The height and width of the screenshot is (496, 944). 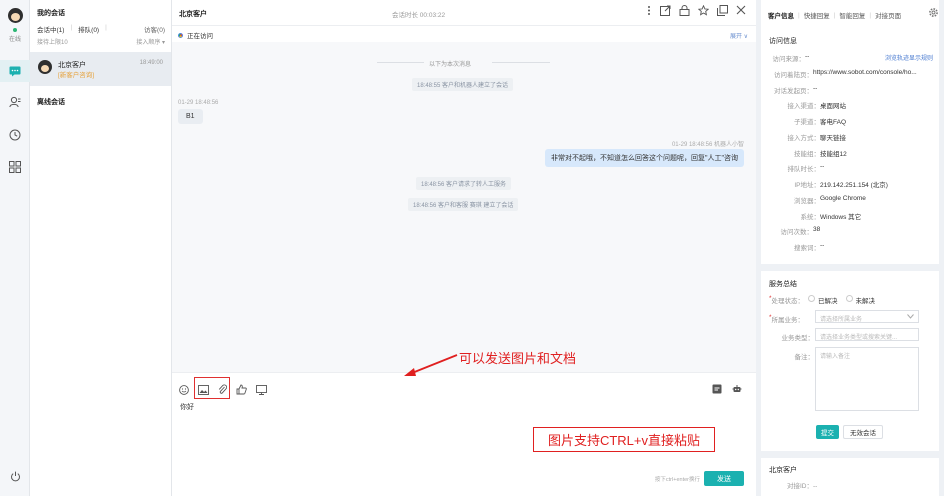 What do you see at coordinates (76, 75) in the screenshot?
I see `session-tag: [新客户咨询]` at bounding box center [76, 75].